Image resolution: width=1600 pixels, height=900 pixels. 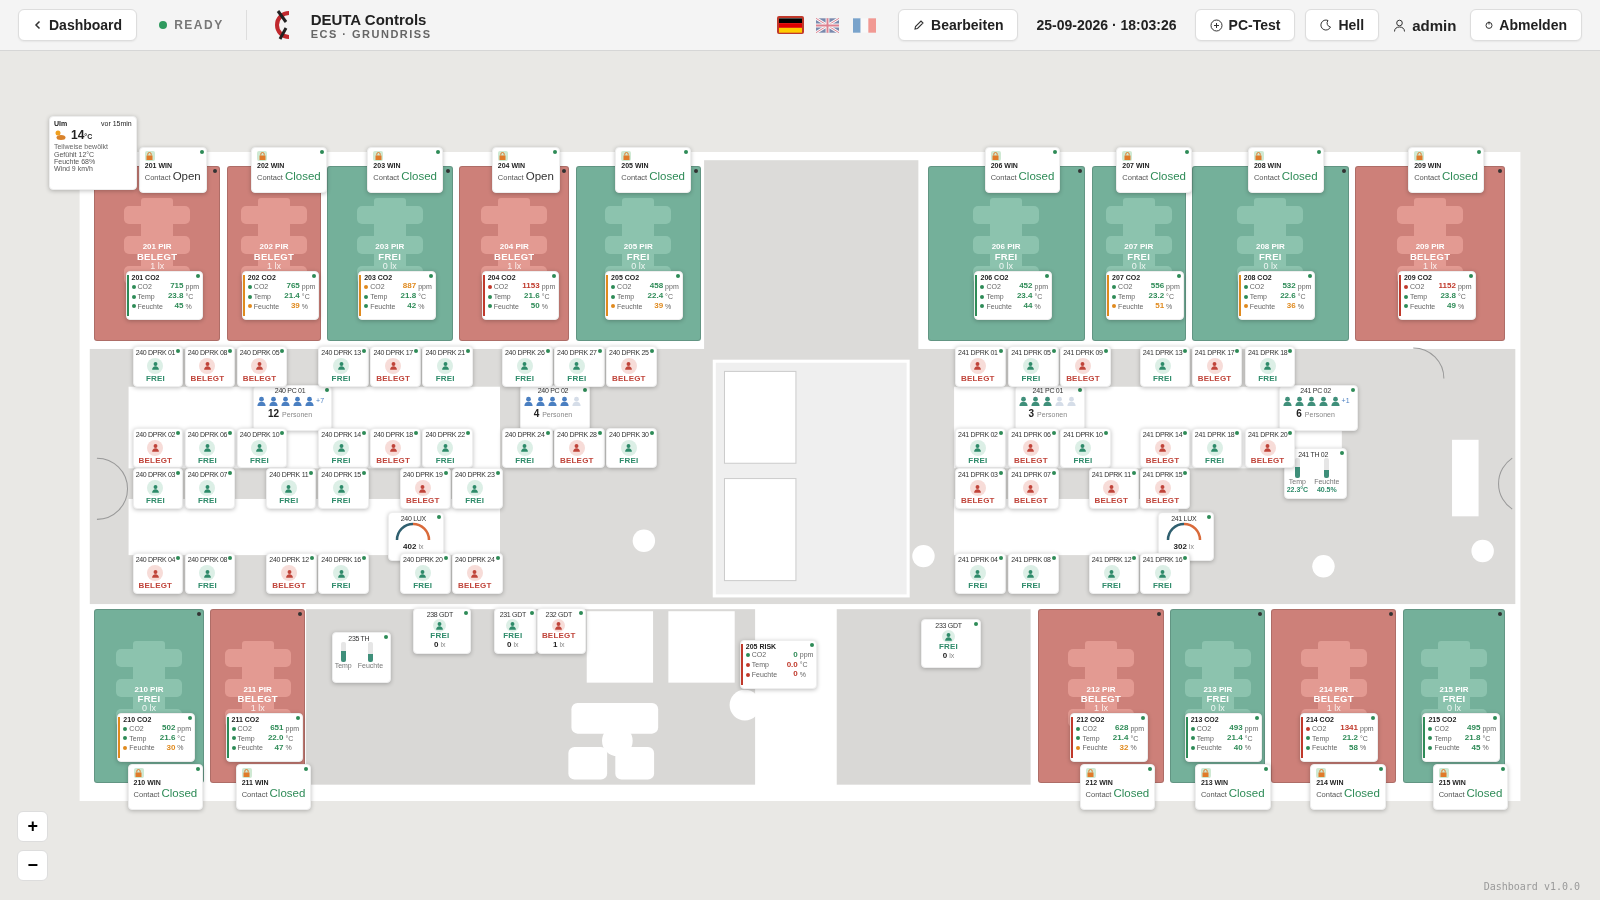 I want to click on lux-reading: 1 lx, so click(x=1101, y=709).